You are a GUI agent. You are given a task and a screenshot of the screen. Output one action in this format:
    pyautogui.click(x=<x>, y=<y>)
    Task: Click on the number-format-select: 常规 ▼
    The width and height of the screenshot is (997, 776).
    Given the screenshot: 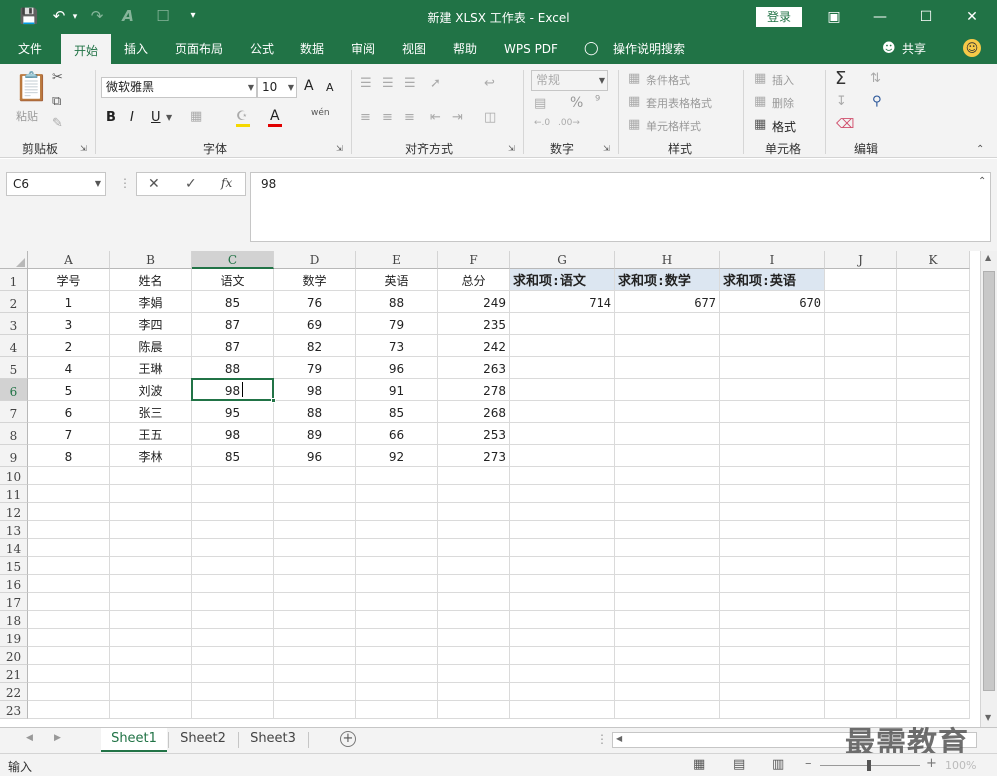 What is the action you would take?
    pyautogui.click(x=569, y=80)
    